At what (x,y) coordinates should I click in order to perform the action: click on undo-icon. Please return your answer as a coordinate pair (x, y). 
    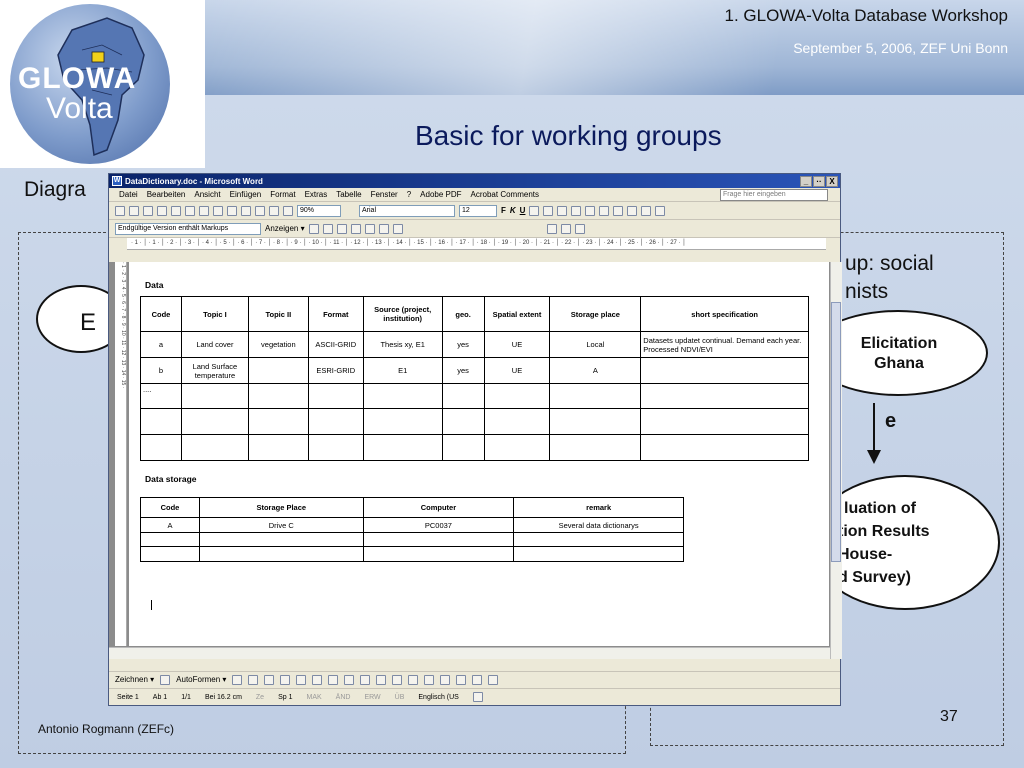
    Looking at the image, I should click on (274, 210).